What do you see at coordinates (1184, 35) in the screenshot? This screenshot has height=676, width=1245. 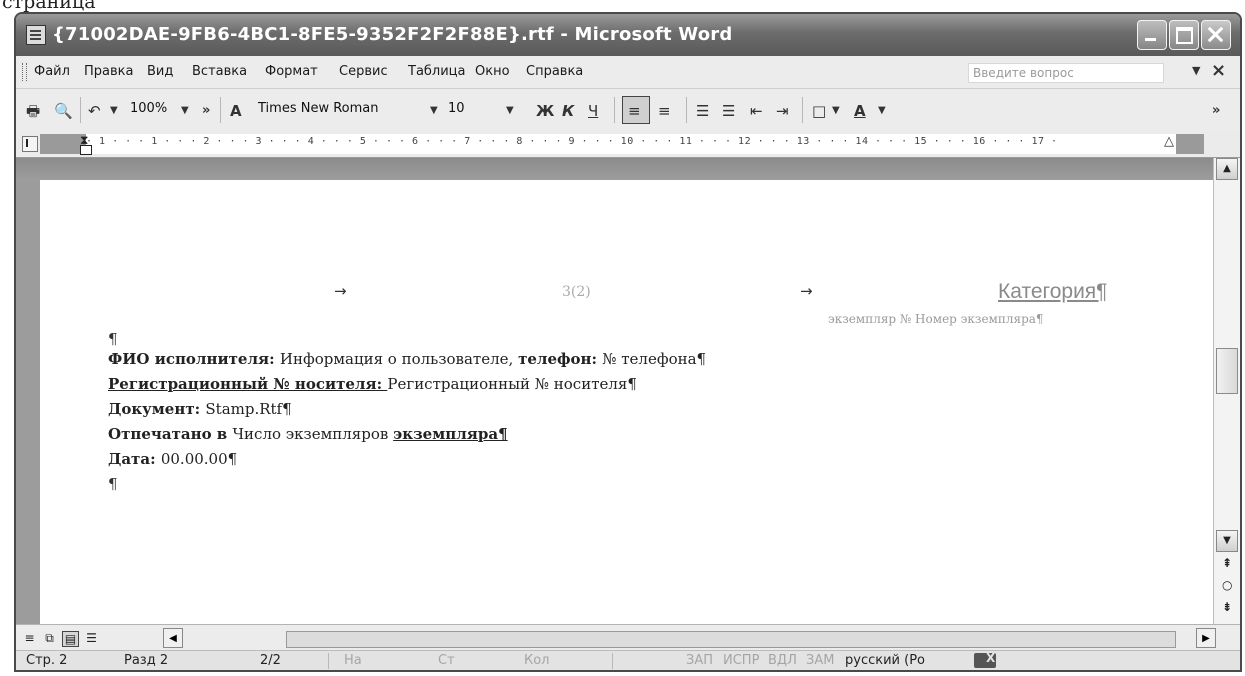 I see `maximize-button` at bounding box center [1184, 35].